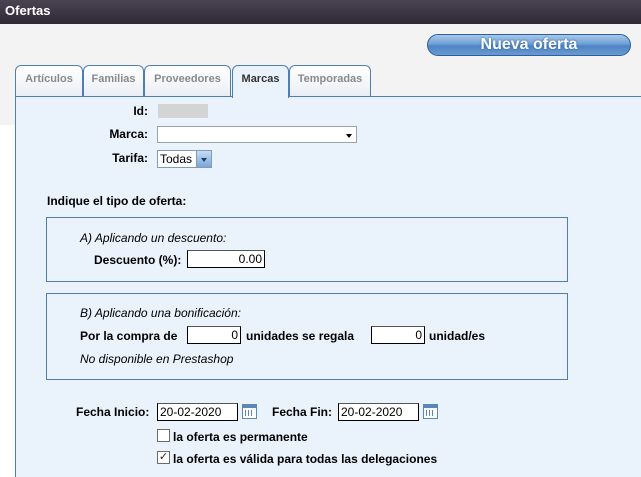 This screenshot has height=477, width=641. I want to click on tab-marcas: Marcas, so click(260, 81).